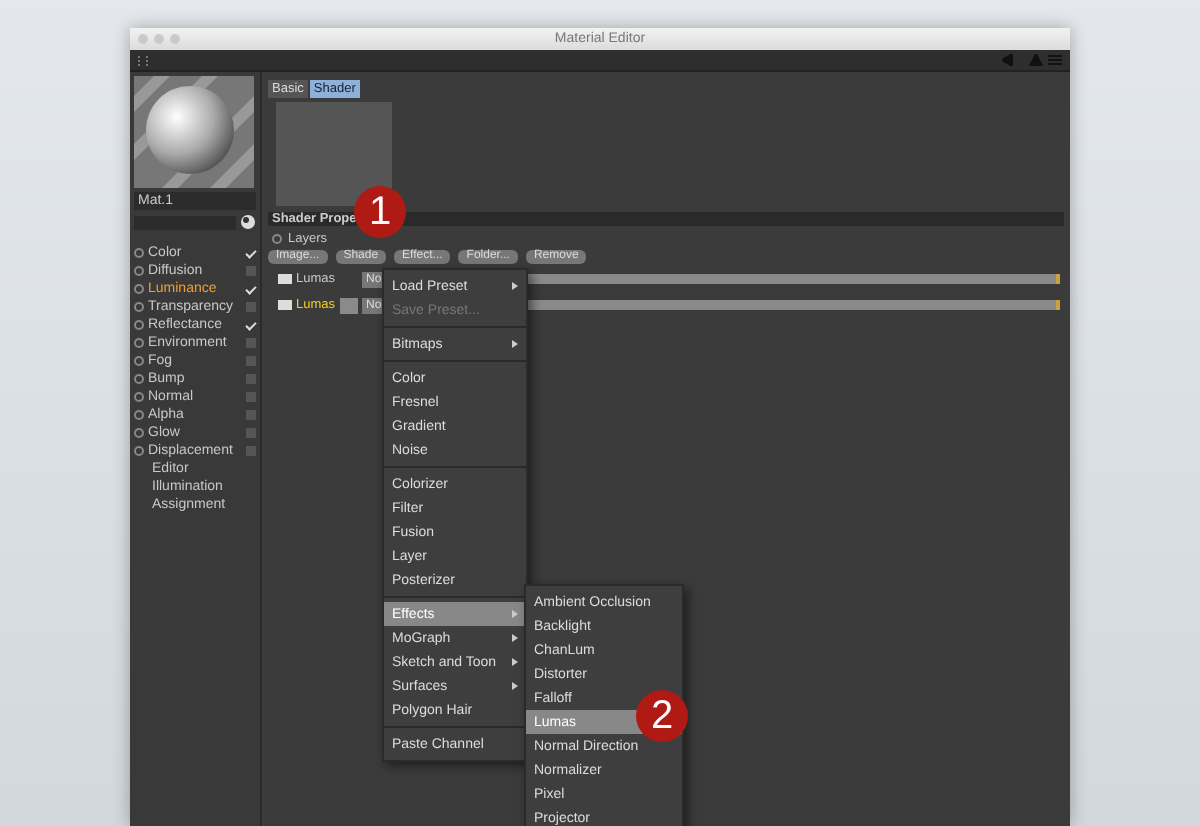 This screenshot has height=826, width=1200. What do you see at coordinates (194, 132) in the screenshot?
I see `material-preview` at bounding box center [194, 132].